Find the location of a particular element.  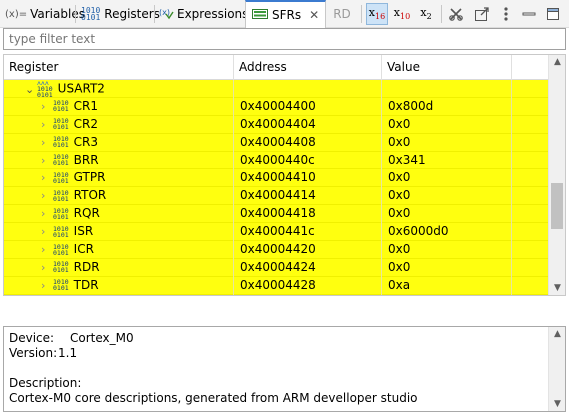

register-name: RDR is located at coordinates (86, 266).